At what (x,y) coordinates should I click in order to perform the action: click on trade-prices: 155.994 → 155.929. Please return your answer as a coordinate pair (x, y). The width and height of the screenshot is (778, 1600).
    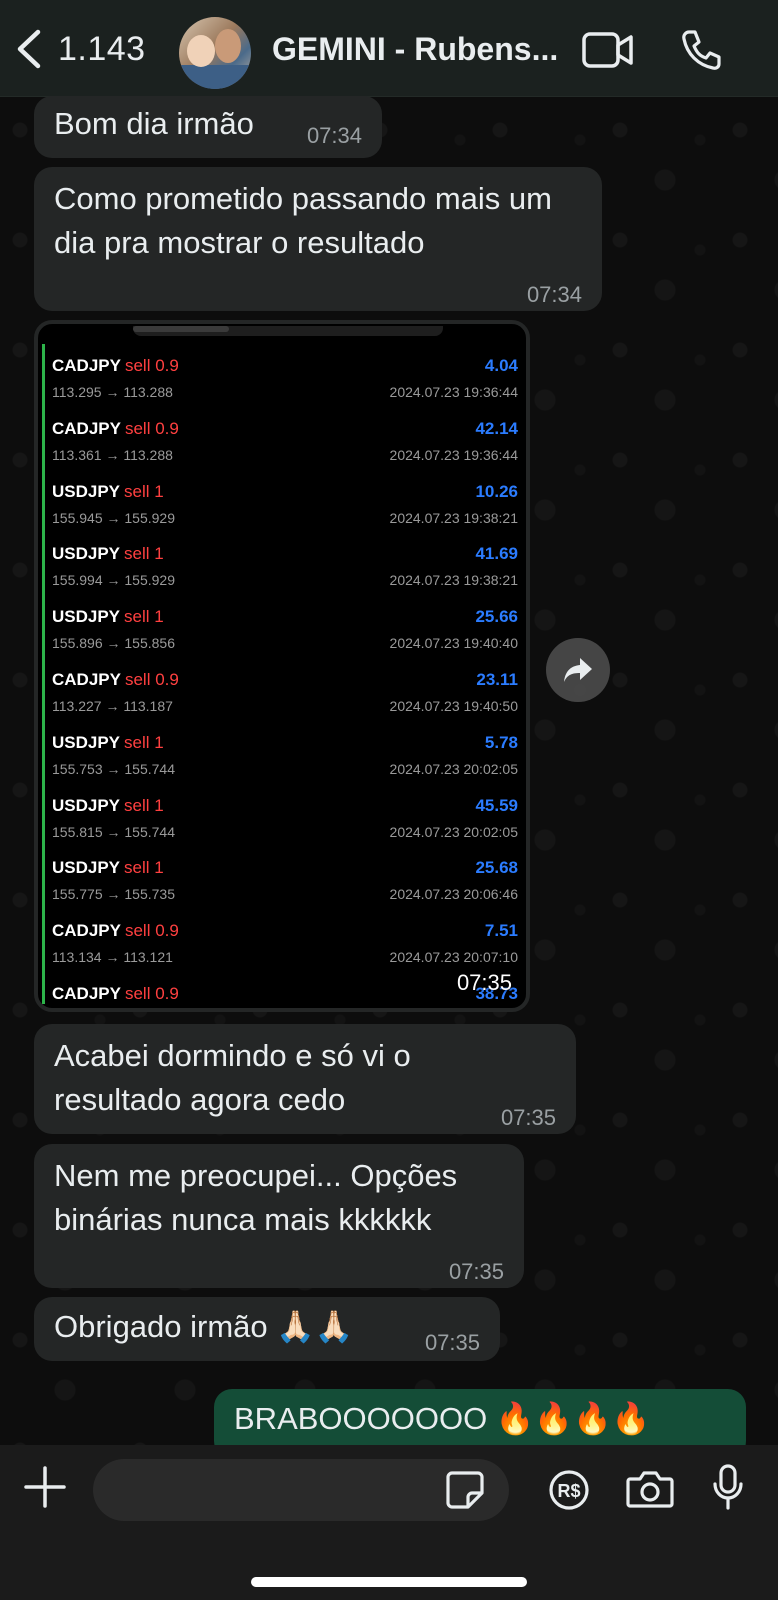
    Looking at the image, I should click on (113, 580).